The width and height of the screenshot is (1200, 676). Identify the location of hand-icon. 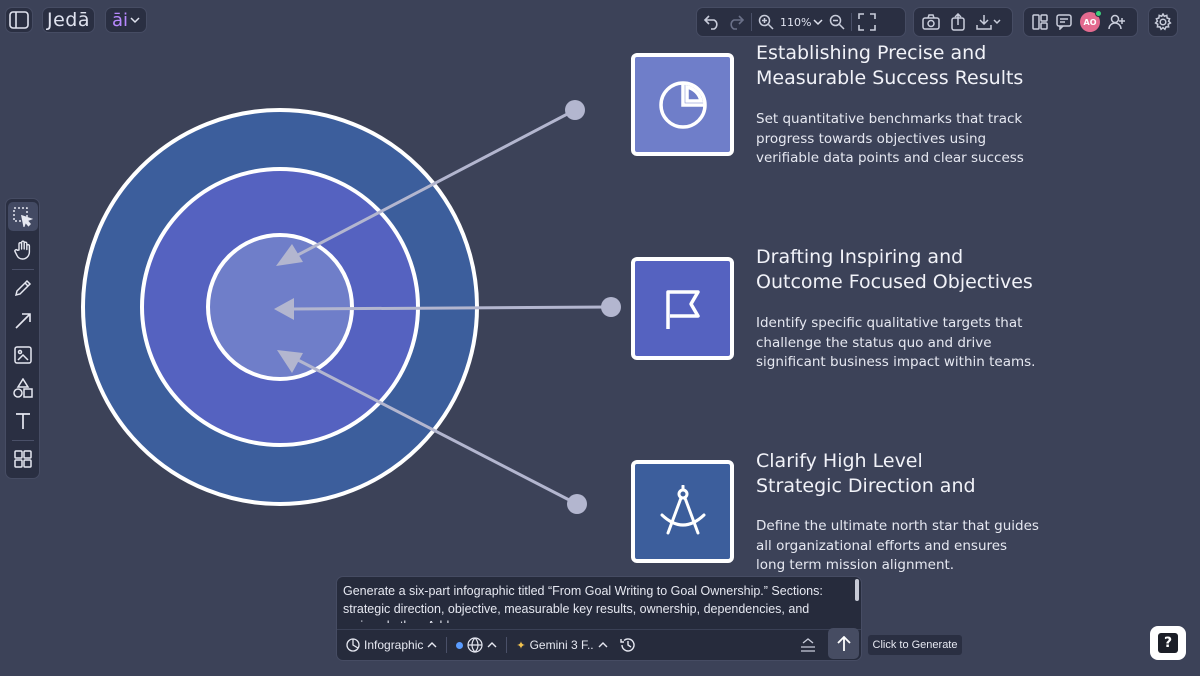
(21, 250).